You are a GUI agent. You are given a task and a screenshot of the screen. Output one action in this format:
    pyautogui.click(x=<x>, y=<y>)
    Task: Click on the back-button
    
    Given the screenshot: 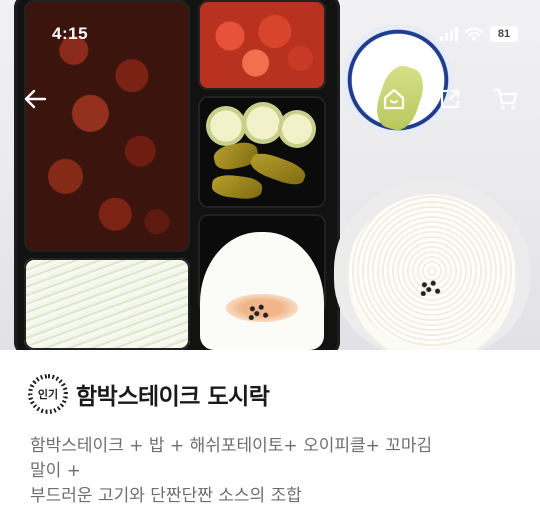 What is the action you would take?
    pyautogui.click(x=35, y=99)
    